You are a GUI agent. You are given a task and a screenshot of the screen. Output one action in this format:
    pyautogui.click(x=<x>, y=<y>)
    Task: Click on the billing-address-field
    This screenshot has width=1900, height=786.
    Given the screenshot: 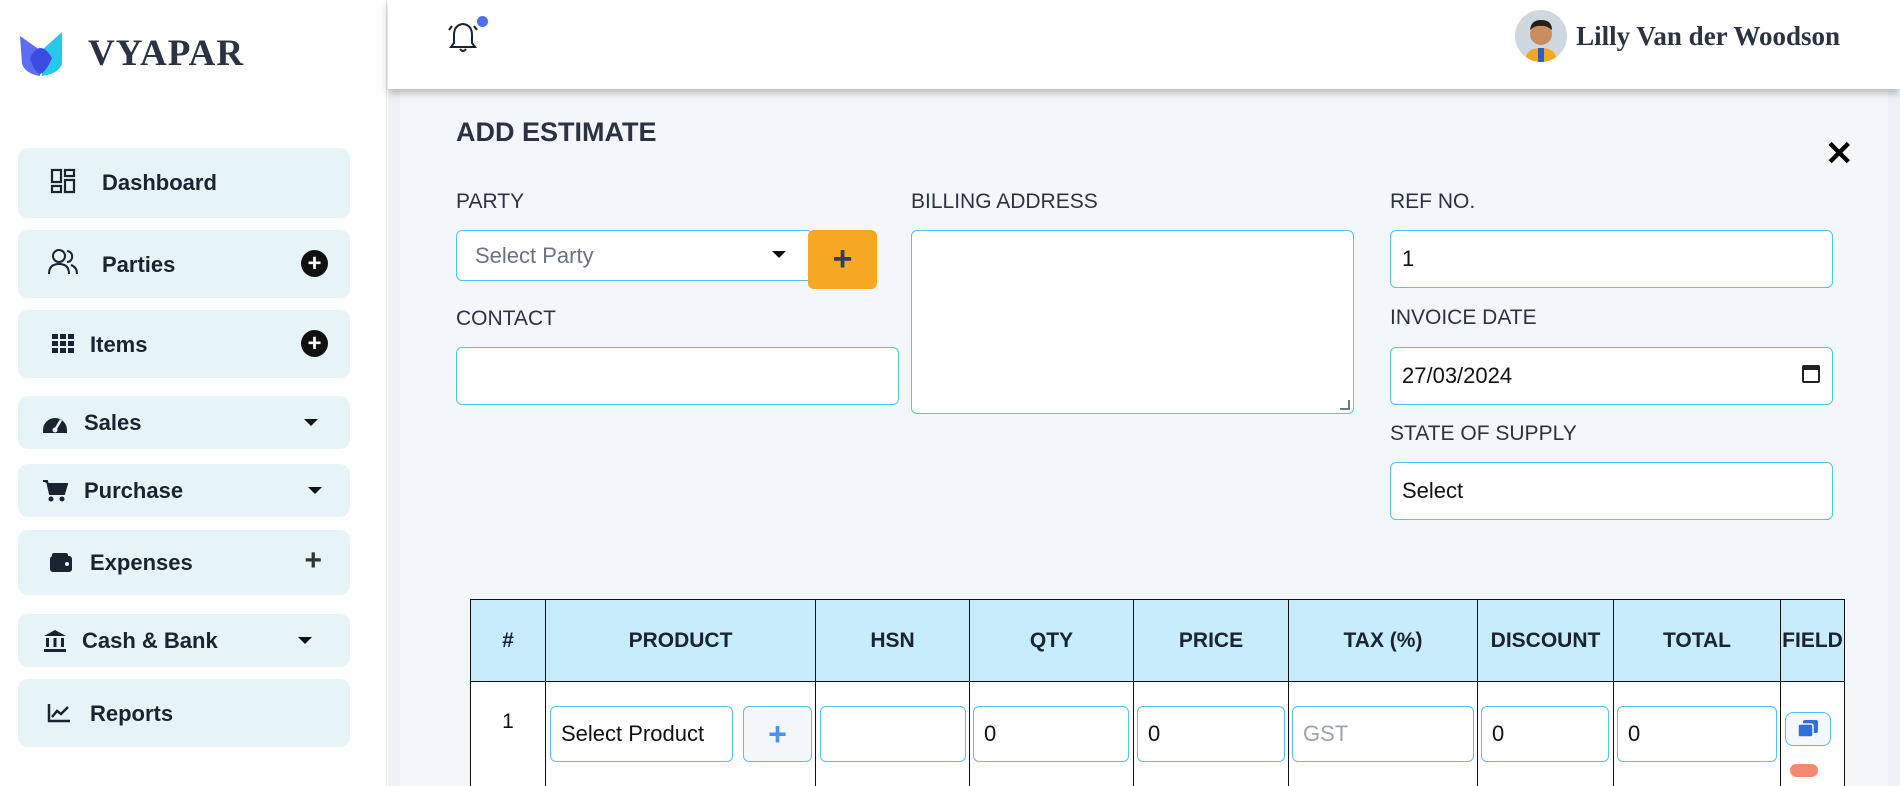 What is the action you would take?
    pyautogui.click(x=1132, y=322)
    